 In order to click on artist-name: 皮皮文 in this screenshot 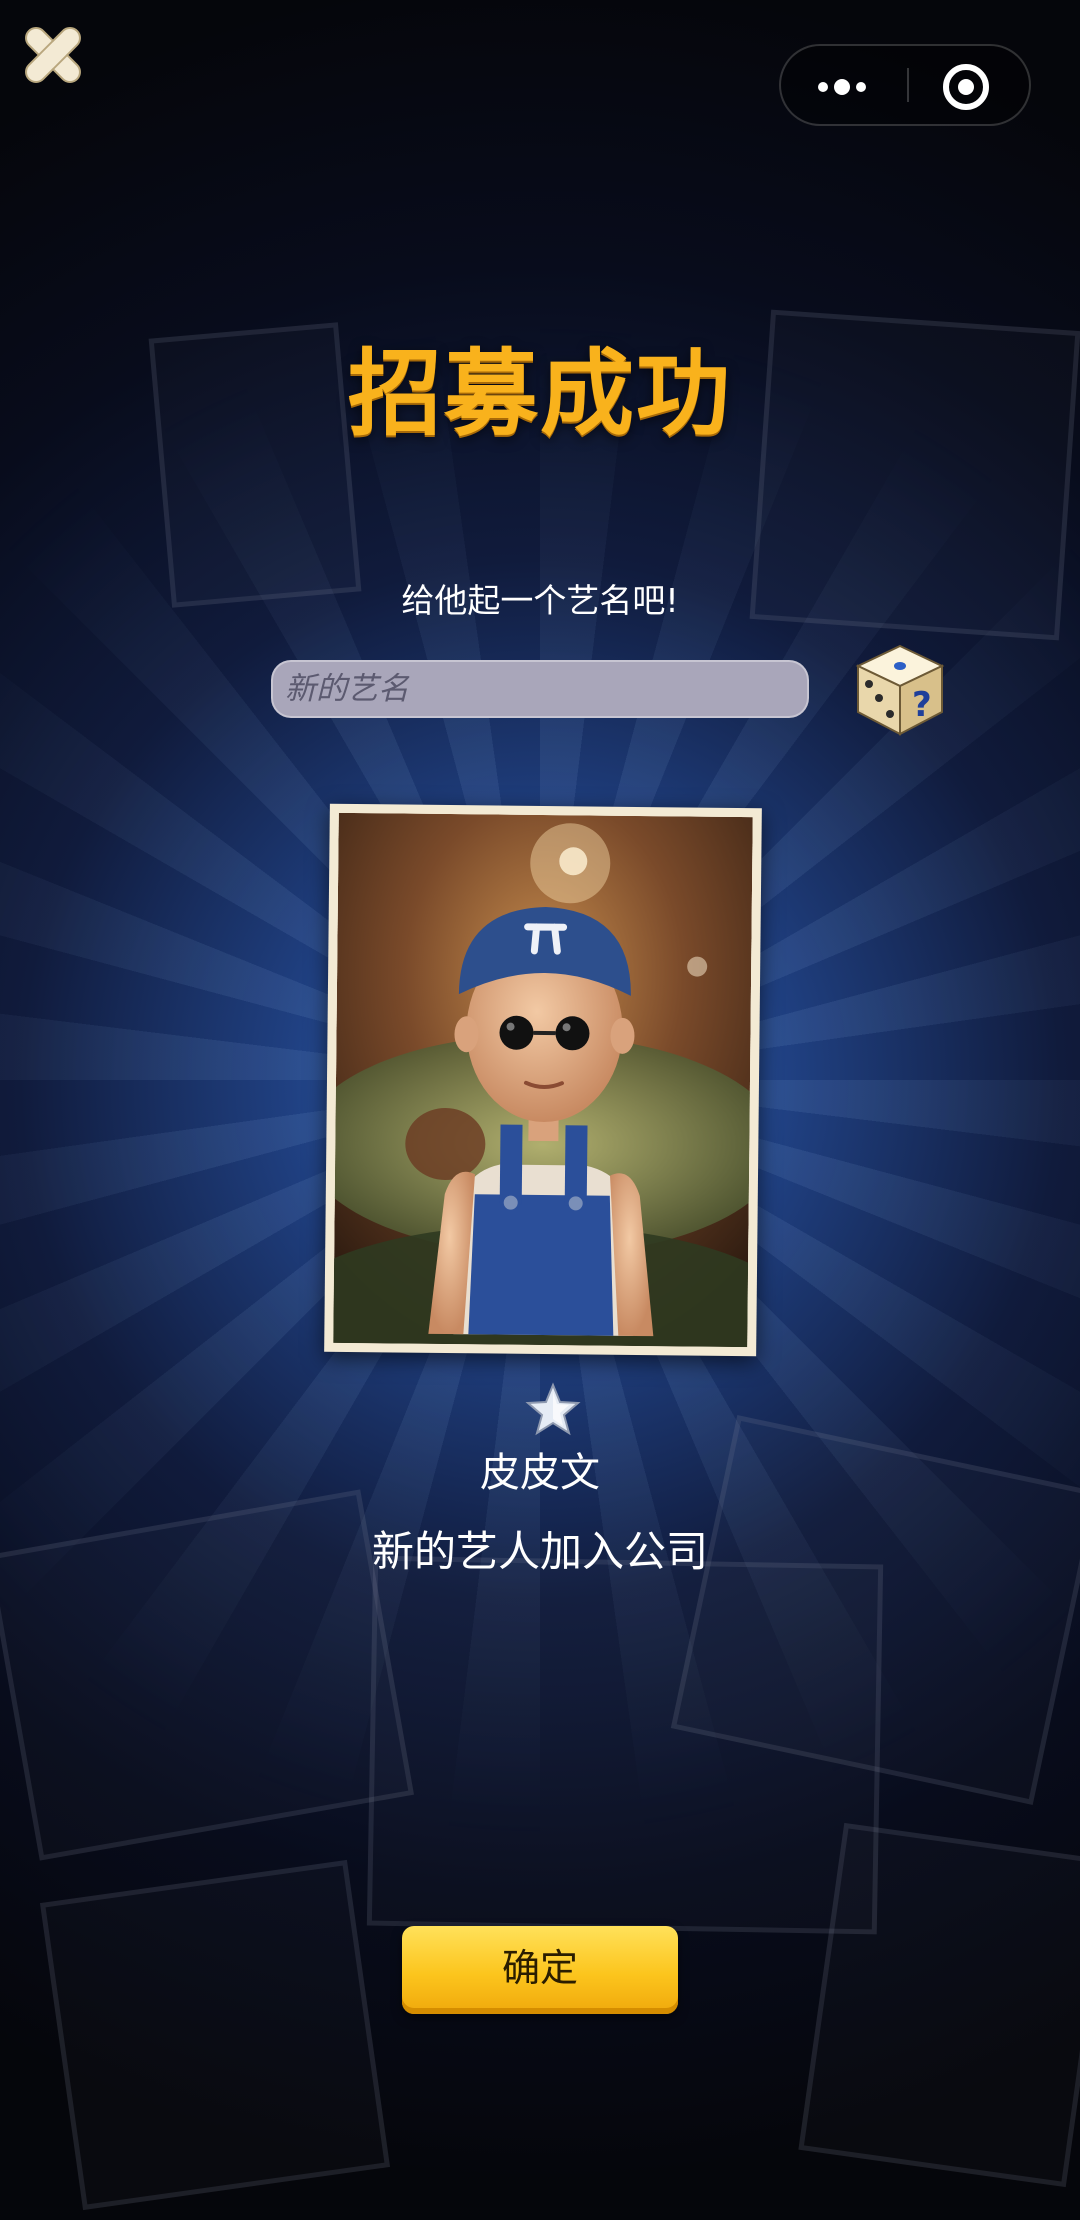, I will do `click(540, 1473)`.